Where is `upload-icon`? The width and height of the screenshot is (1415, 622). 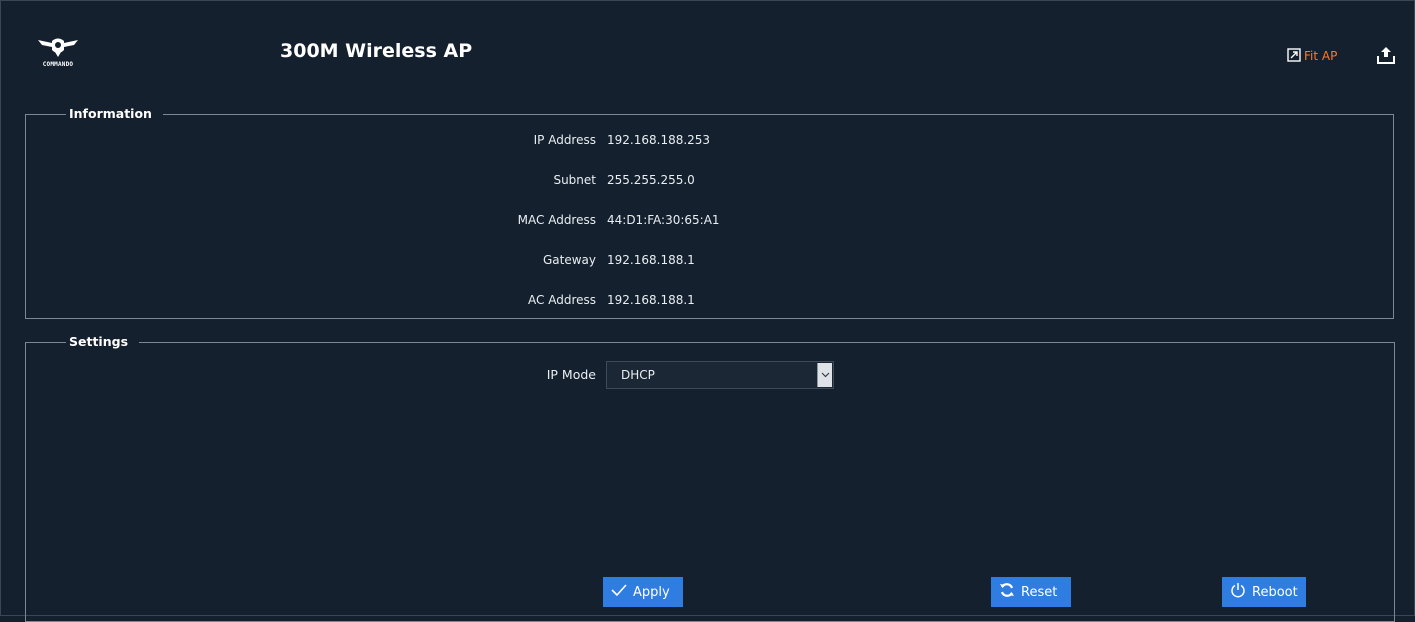
upload-icon is located at coordinates (1386, 58).